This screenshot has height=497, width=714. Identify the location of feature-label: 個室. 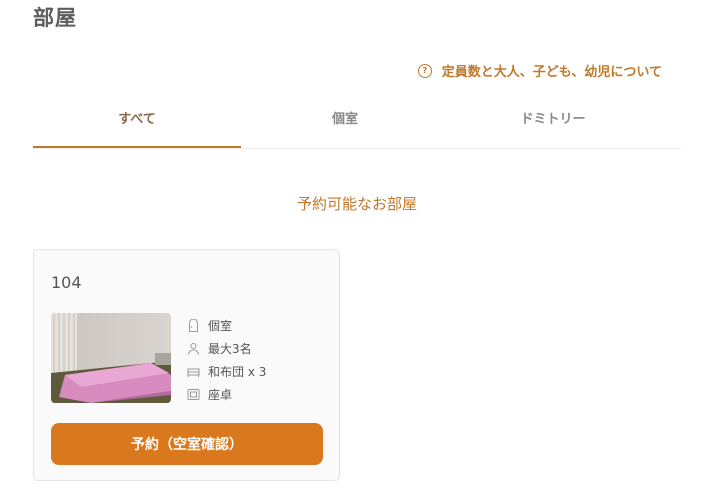
(220, 326).